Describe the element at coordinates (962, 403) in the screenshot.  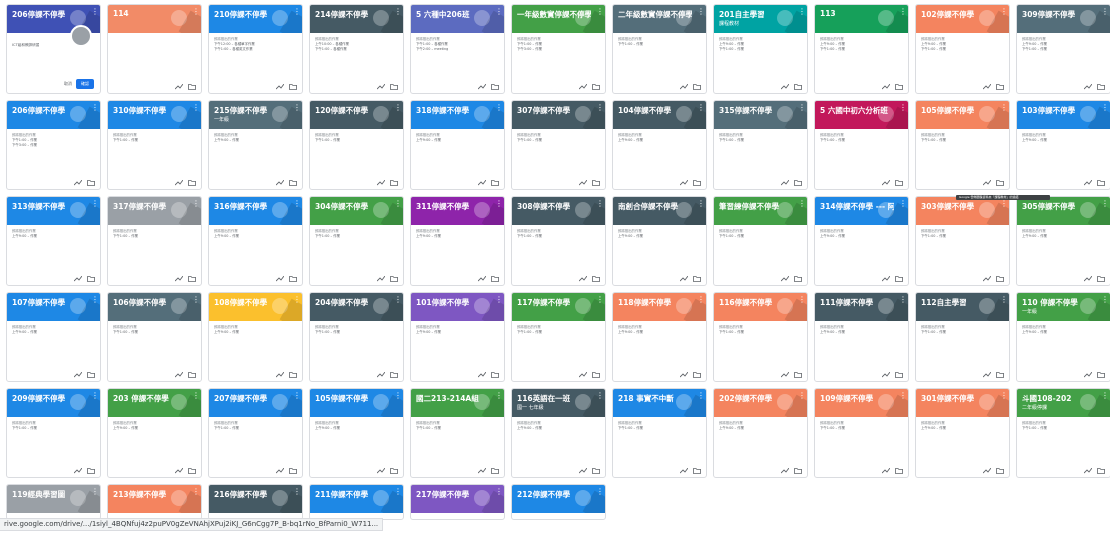
I see `card-banner: 301停課不停學 ⋮` at that location.